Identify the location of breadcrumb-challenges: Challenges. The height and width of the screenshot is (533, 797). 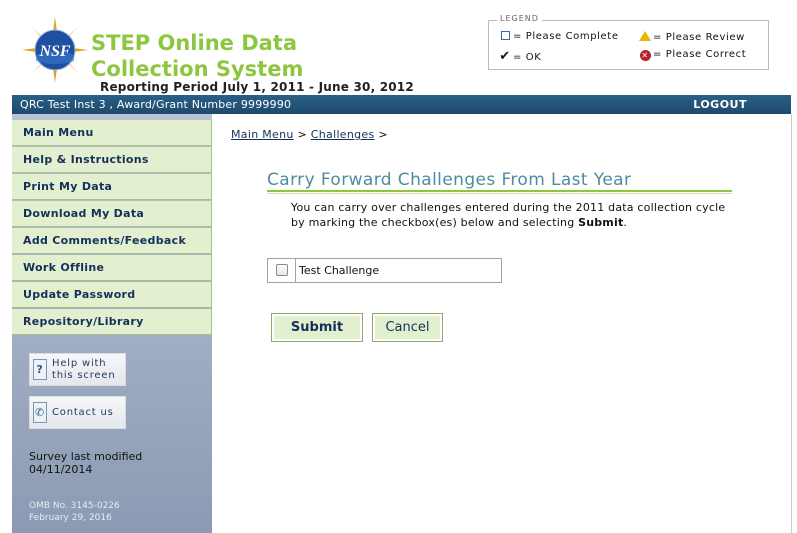
(343, 134).